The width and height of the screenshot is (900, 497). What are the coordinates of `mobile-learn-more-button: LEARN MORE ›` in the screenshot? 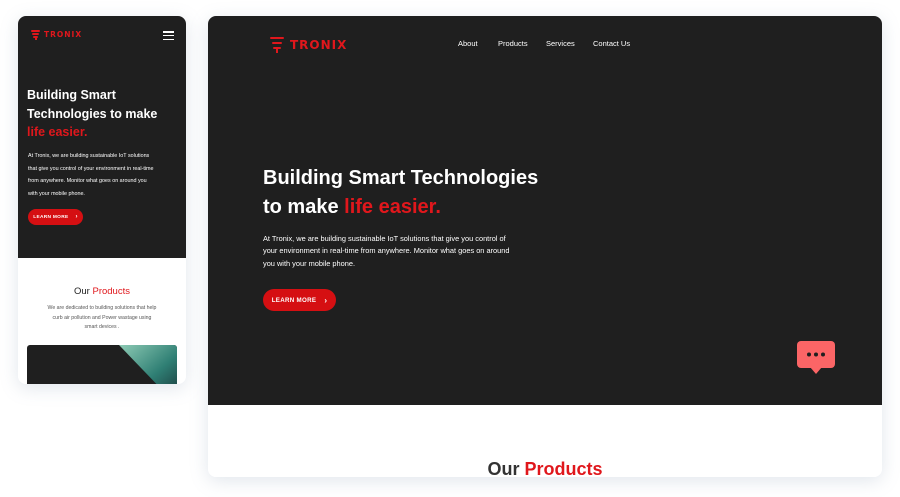 It's located at (55, 217).